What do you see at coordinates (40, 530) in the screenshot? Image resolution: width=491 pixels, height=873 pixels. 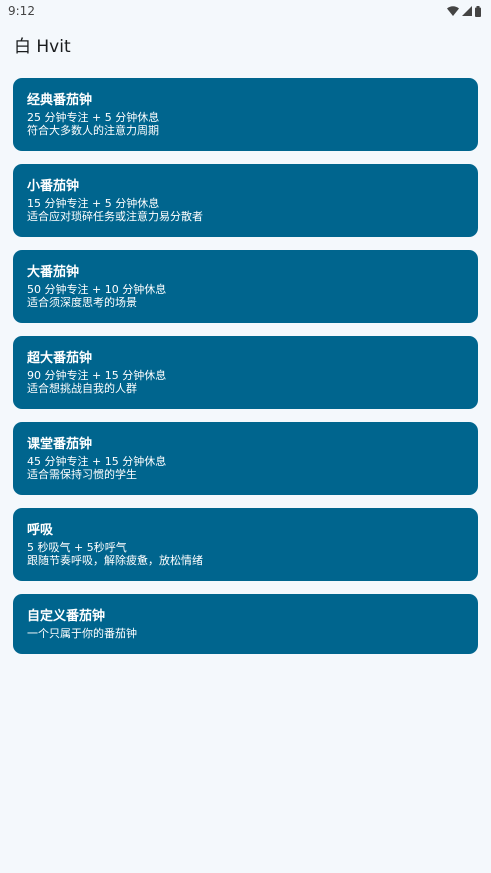 I see `card-title: 呼吸` at bounding box center [40, 530].